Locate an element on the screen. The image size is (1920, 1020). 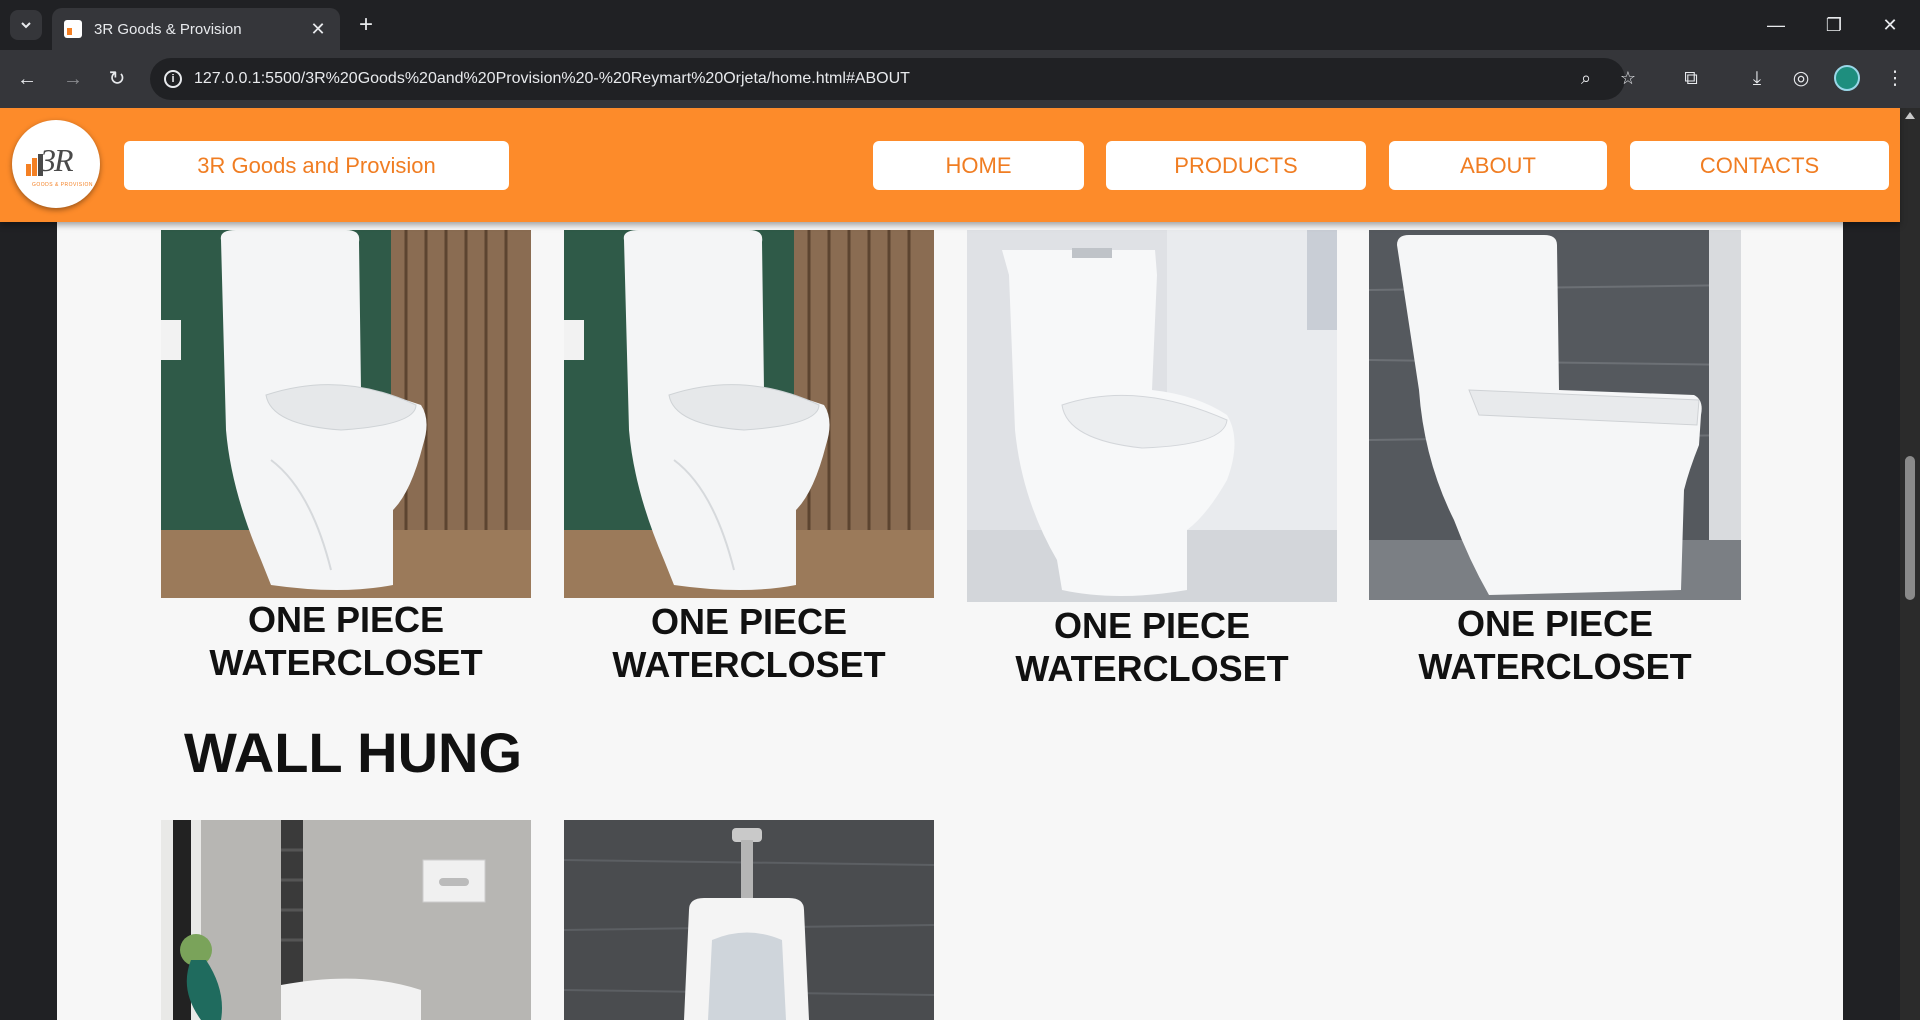
scroll-up-arrow-icon is located at coordinates (1910, 115).